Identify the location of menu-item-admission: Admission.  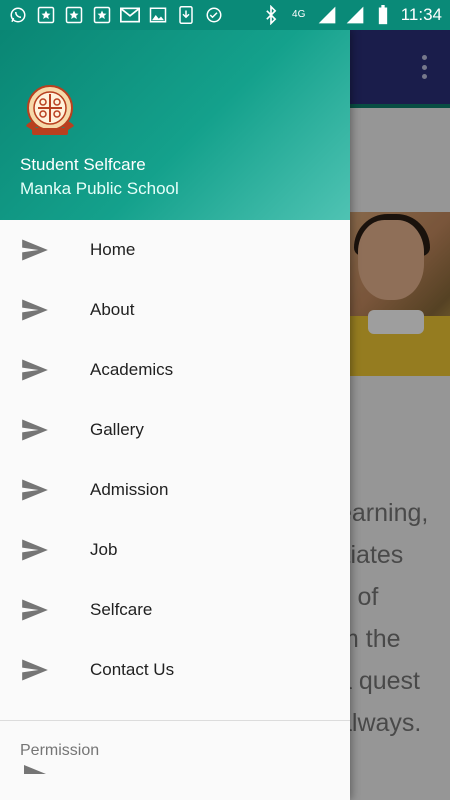
(175, 490).